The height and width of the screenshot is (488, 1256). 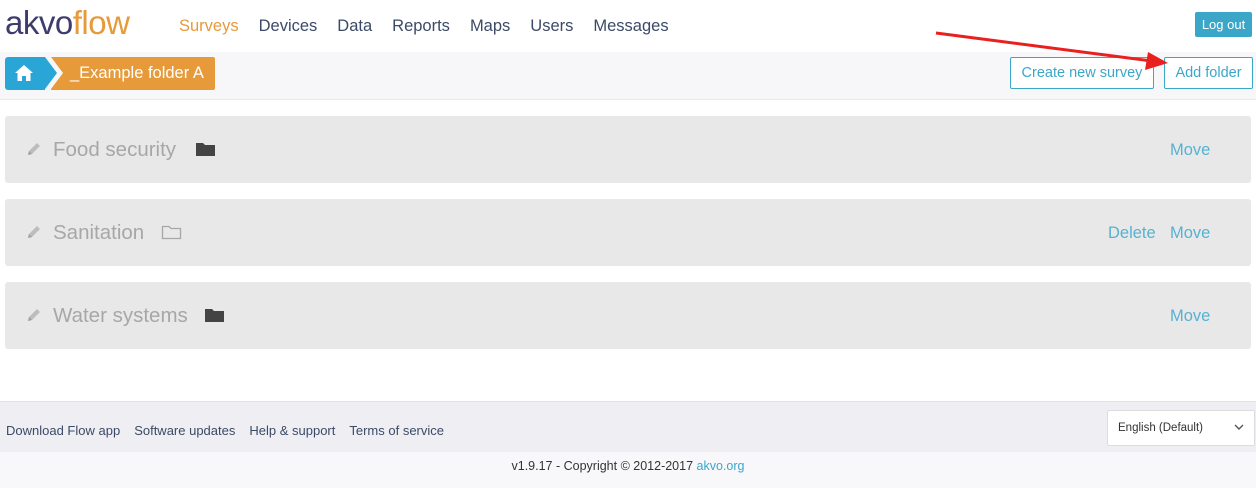 What do you see at coordinates (120, 316) in the screenshot?
I see `folder-title: Water systems` at bounding box center [120, 316].